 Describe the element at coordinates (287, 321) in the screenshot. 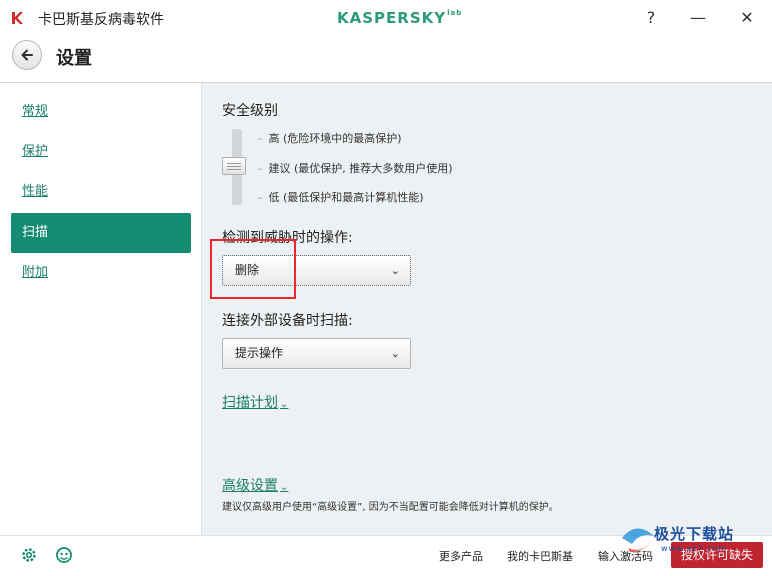

I see `external-device-label: 连接外部设备时扫描:` at that location.